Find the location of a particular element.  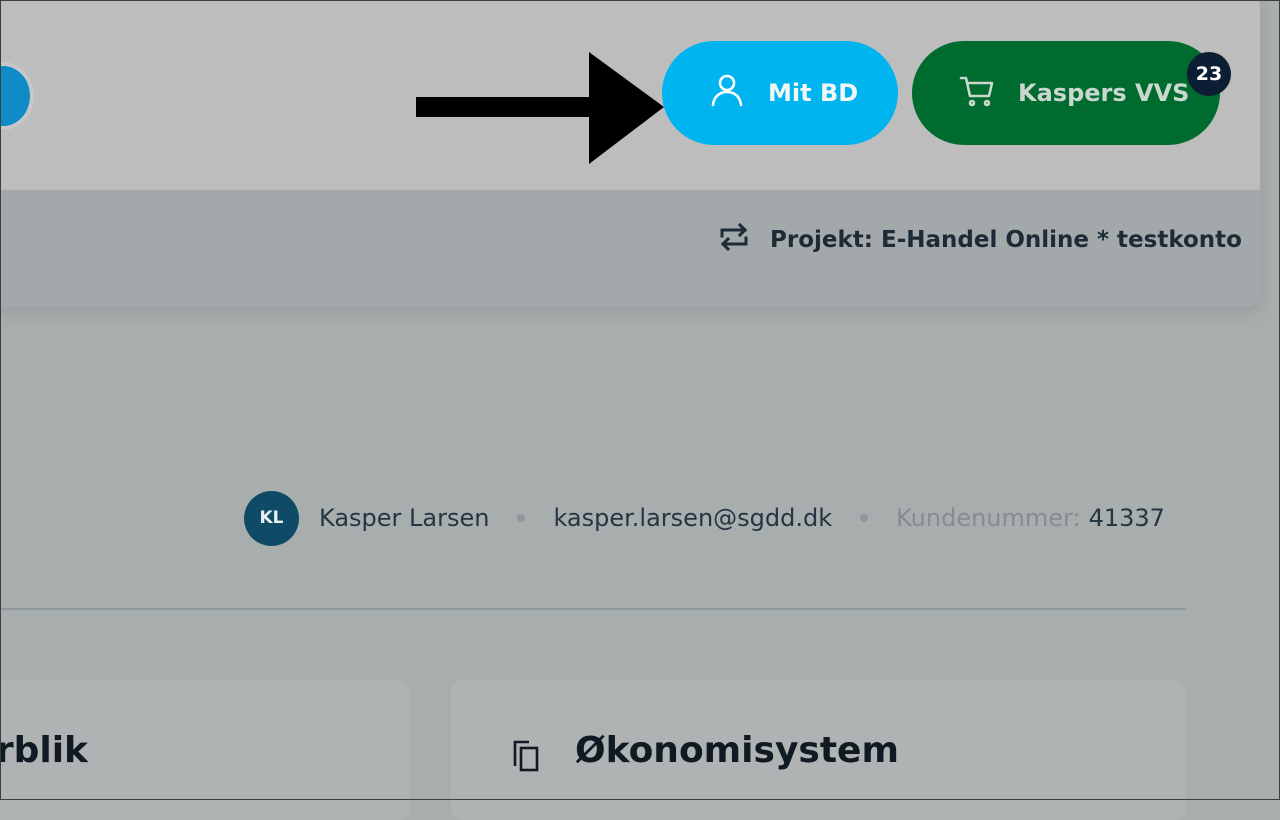

economy-system-card: Økonomisystem is located at coordinates (818, 750).